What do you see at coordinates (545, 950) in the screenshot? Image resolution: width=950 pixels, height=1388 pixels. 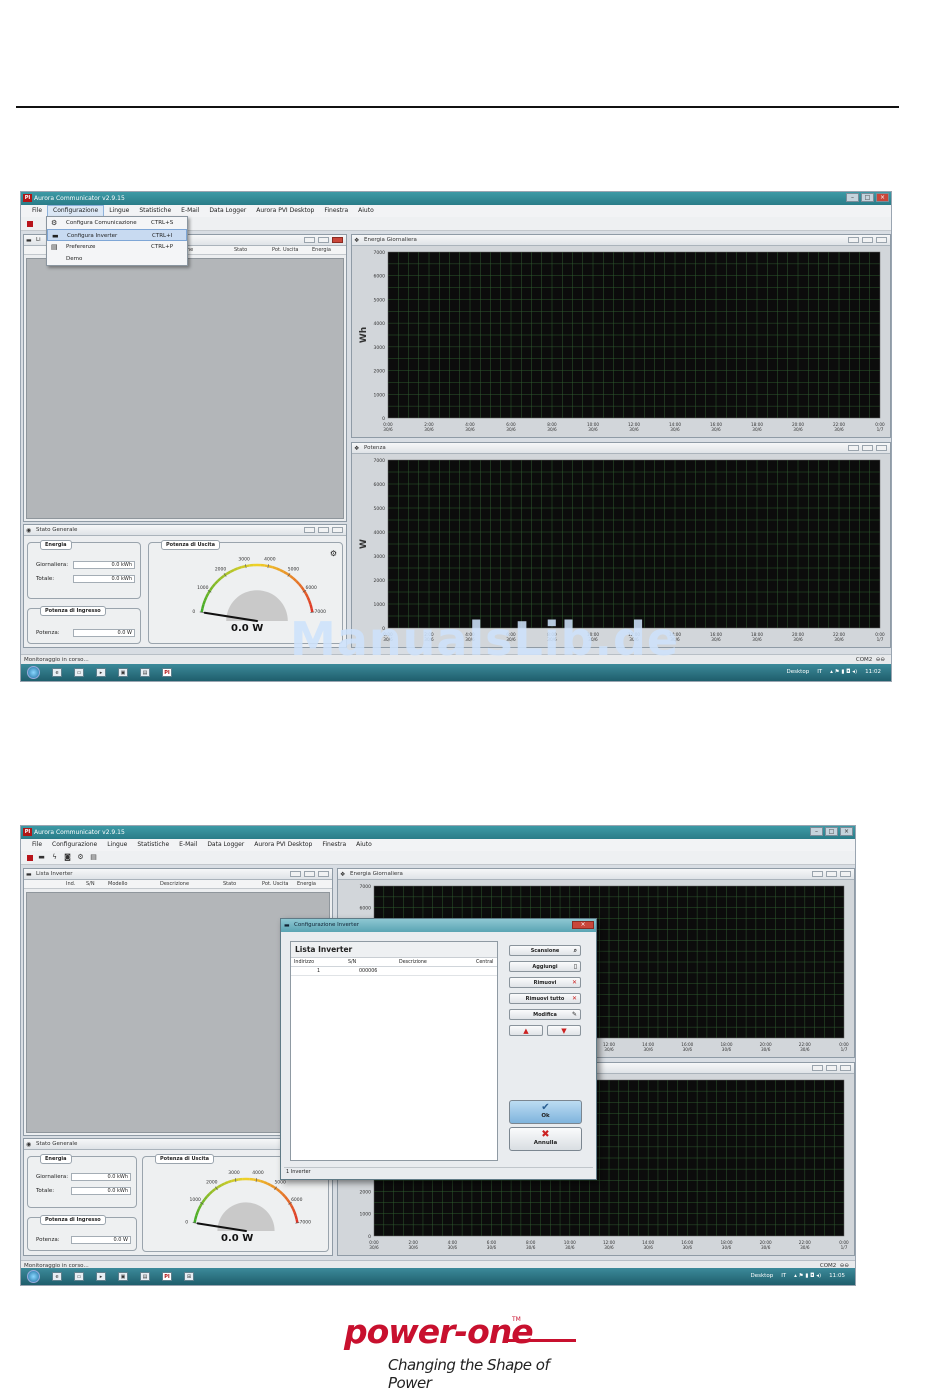 I see `scan-button: Scansione ⌕` at bounding box center [545, 950].